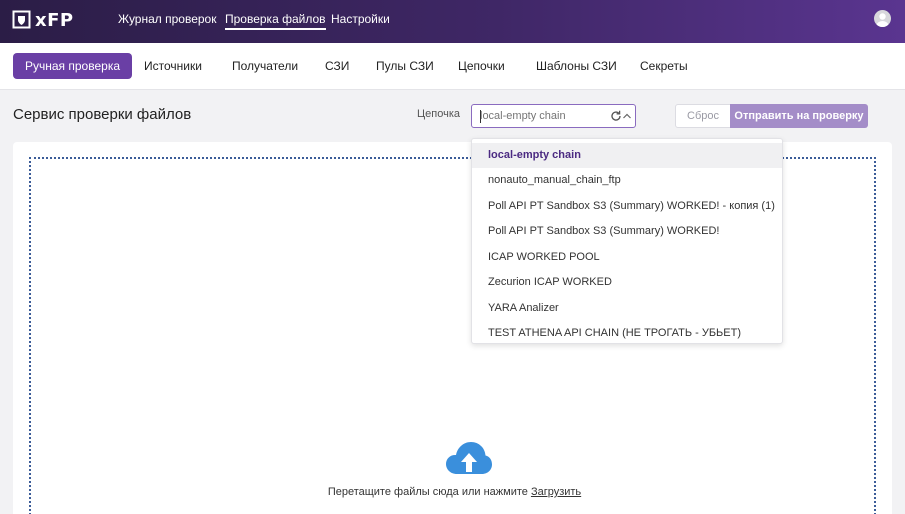 This screenshot has width=905, height=514. I want to click on app-logo: xFP, so click(43, 20).